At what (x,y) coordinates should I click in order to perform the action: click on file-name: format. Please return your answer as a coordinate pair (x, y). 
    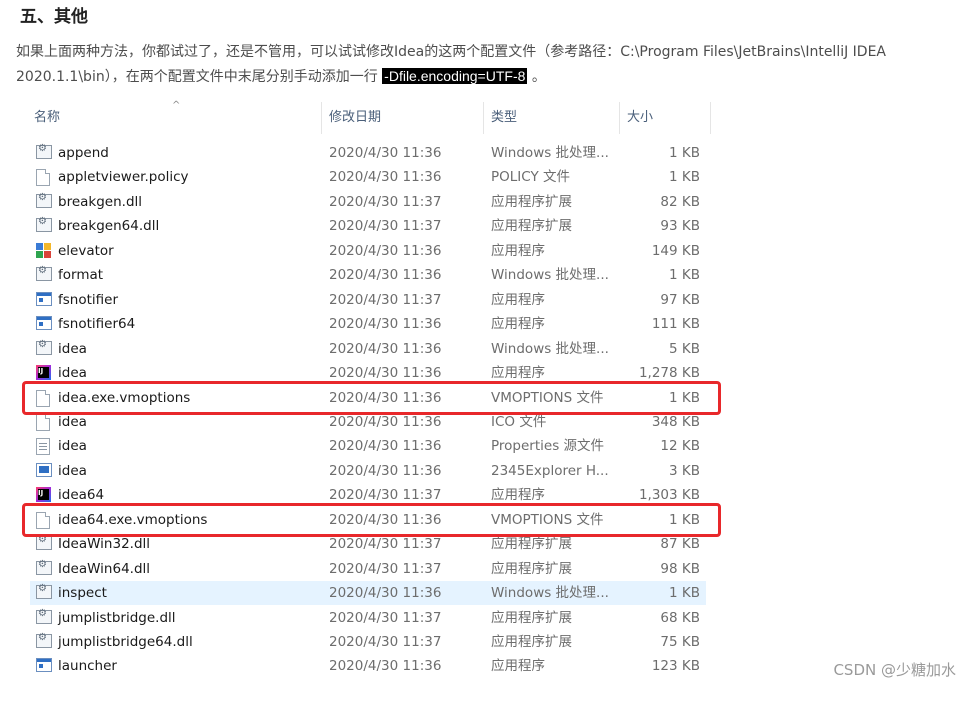
    Looking at the image, I should click on (81, 275).